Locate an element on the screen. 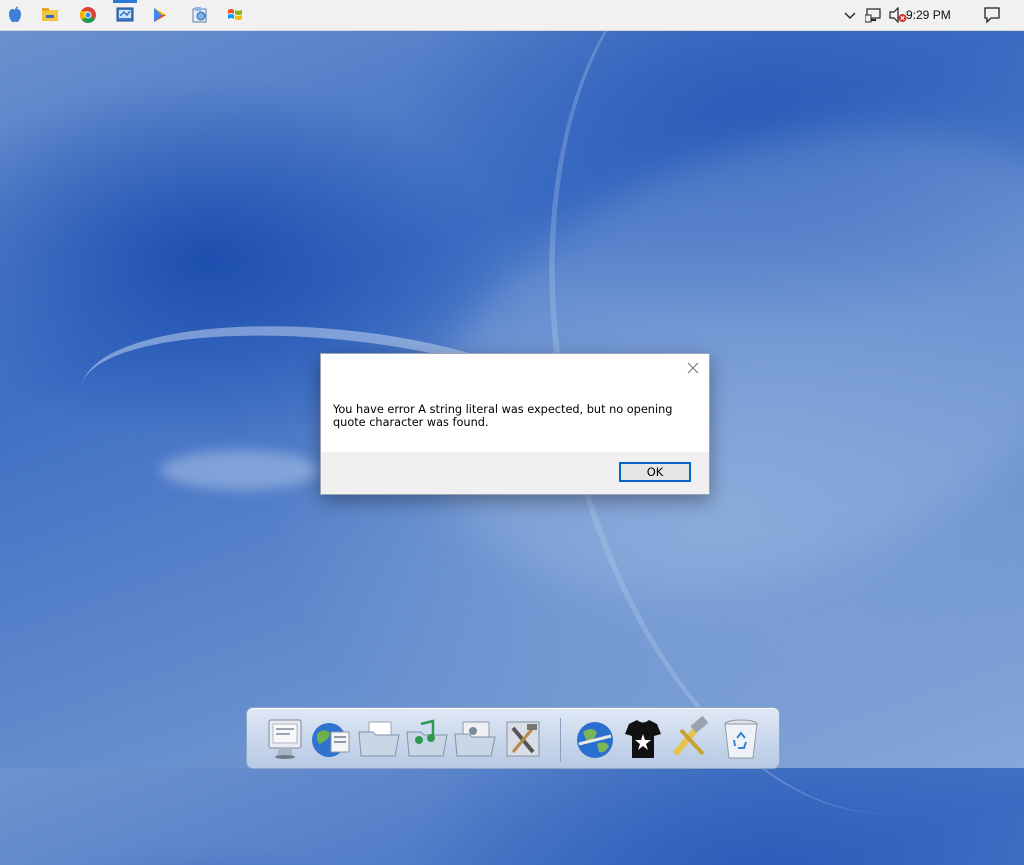 This screenshot has width=1024, height=865. system-preferences-icon is located at coordinates (523, 739).